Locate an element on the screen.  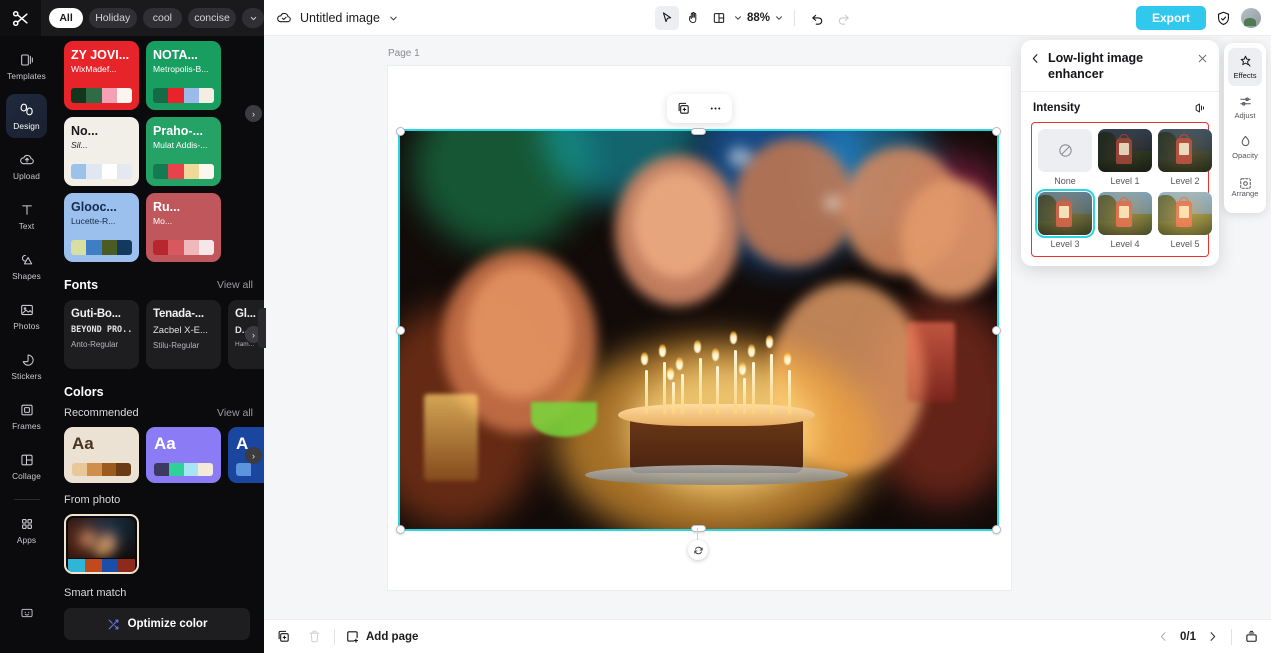
resize-handle-bottom-right is located at coordinates (996, 529).